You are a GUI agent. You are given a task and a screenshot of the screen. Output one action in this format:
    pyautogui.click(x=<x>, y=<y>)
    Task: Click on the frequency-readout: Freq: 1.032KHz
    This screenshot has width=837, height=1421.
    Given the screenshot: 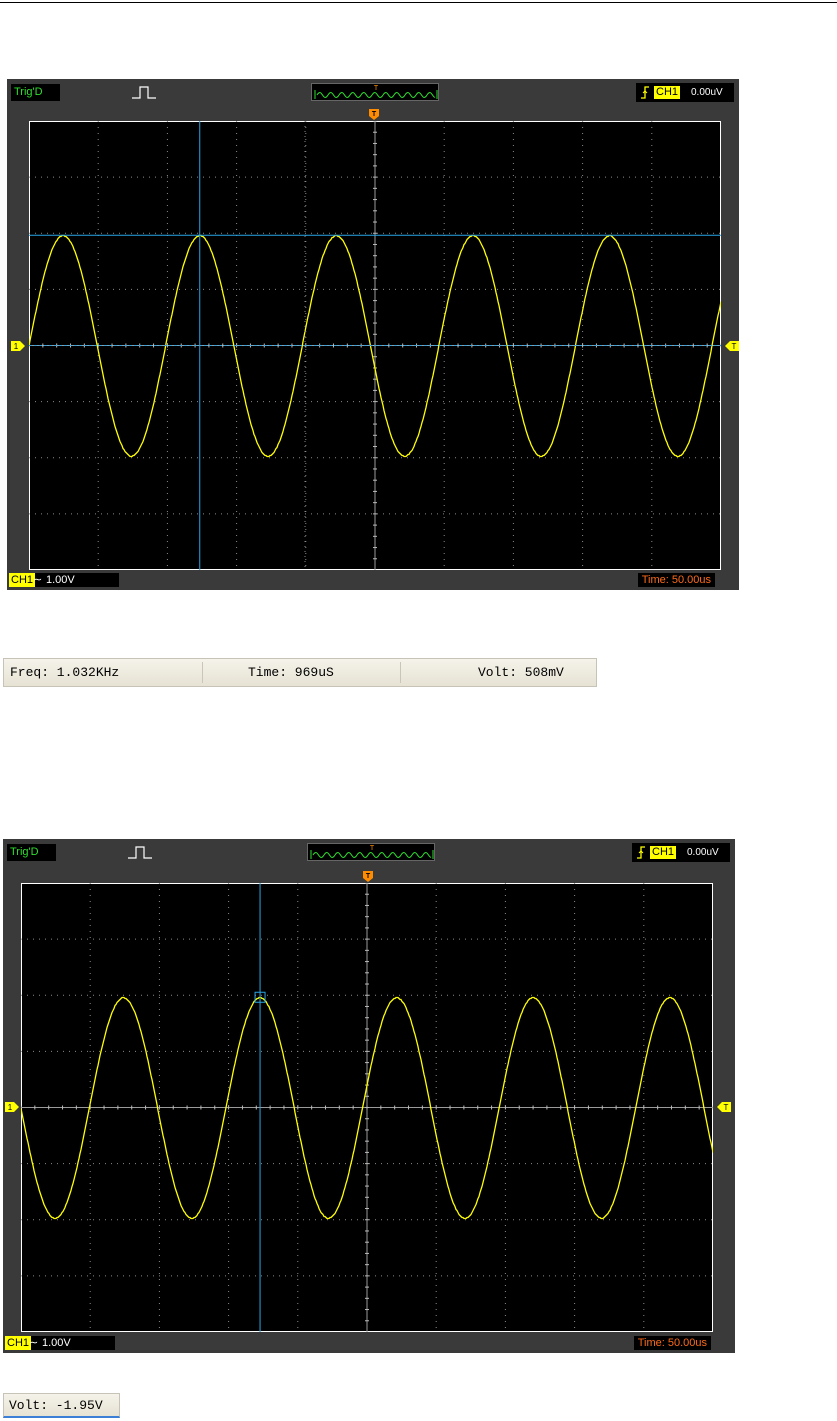 What is the action you would take?
    pyautogui.click(x=65, y=672)
    